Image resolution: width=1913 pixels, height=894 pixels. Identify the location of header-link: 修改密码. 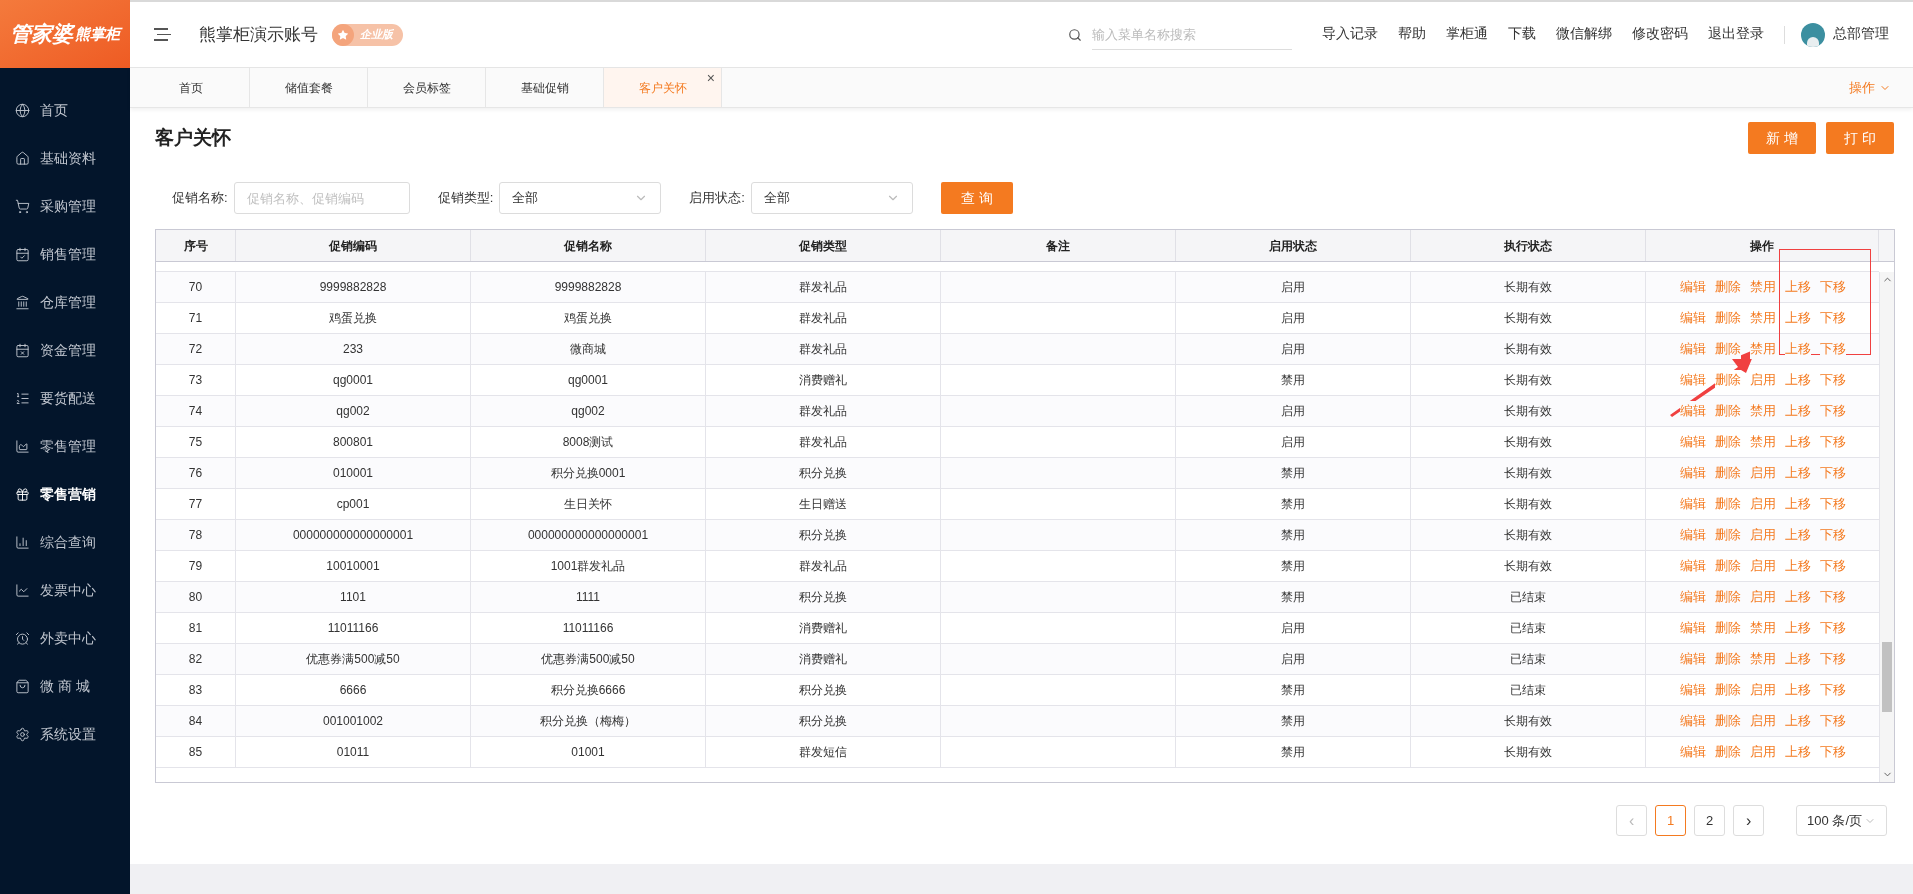
(1660, 34).